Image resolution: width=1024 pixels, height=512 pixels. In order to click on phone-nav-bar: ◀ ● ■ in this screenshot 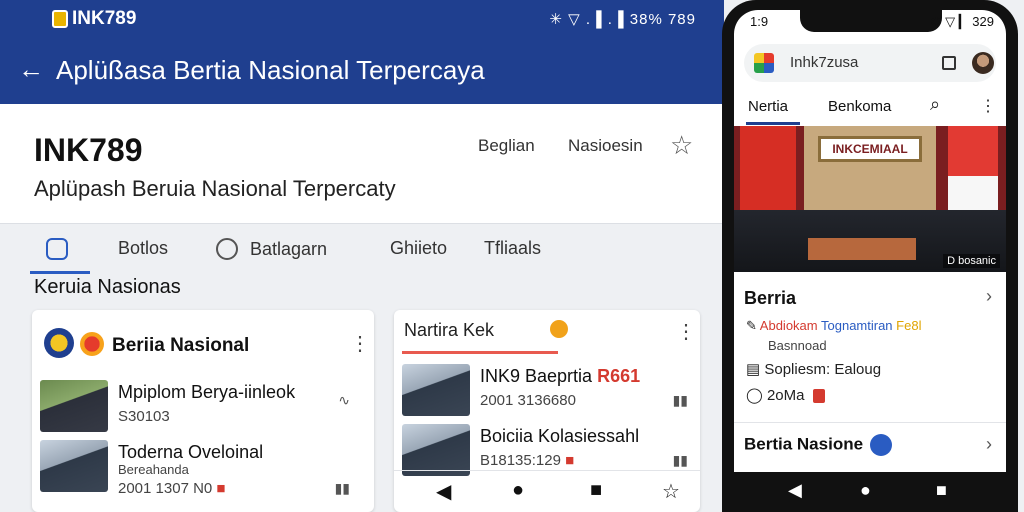, I will do `click(870, 492)`.